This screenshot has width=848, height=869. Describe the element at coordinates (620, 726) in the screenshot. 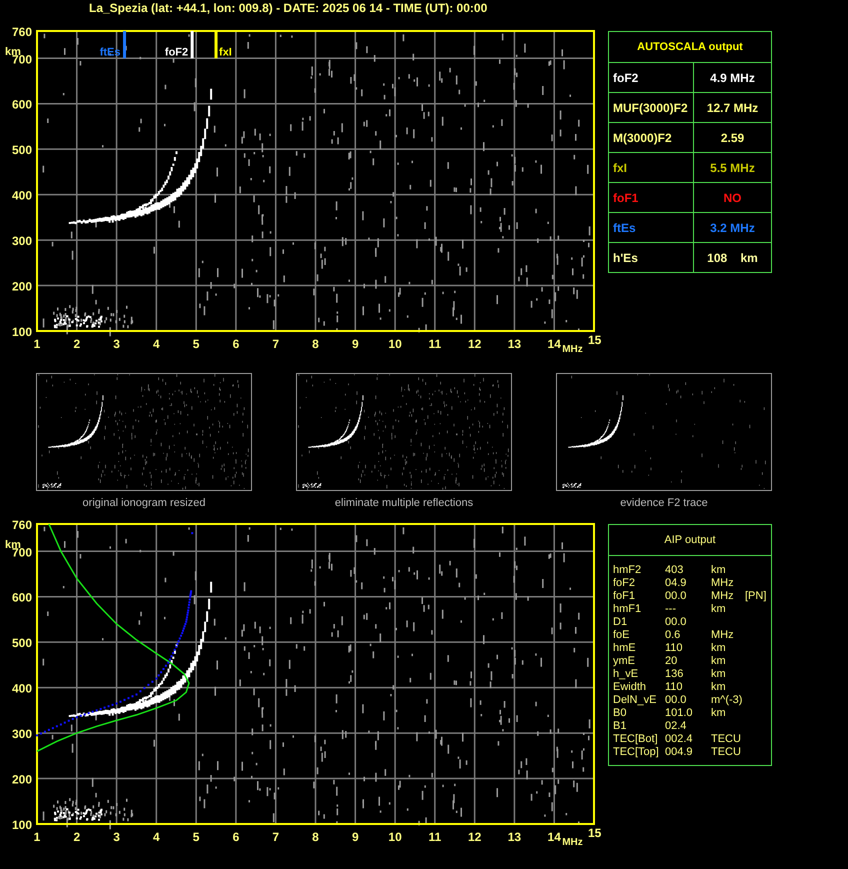

I see `parameter-name: B1` at that location.